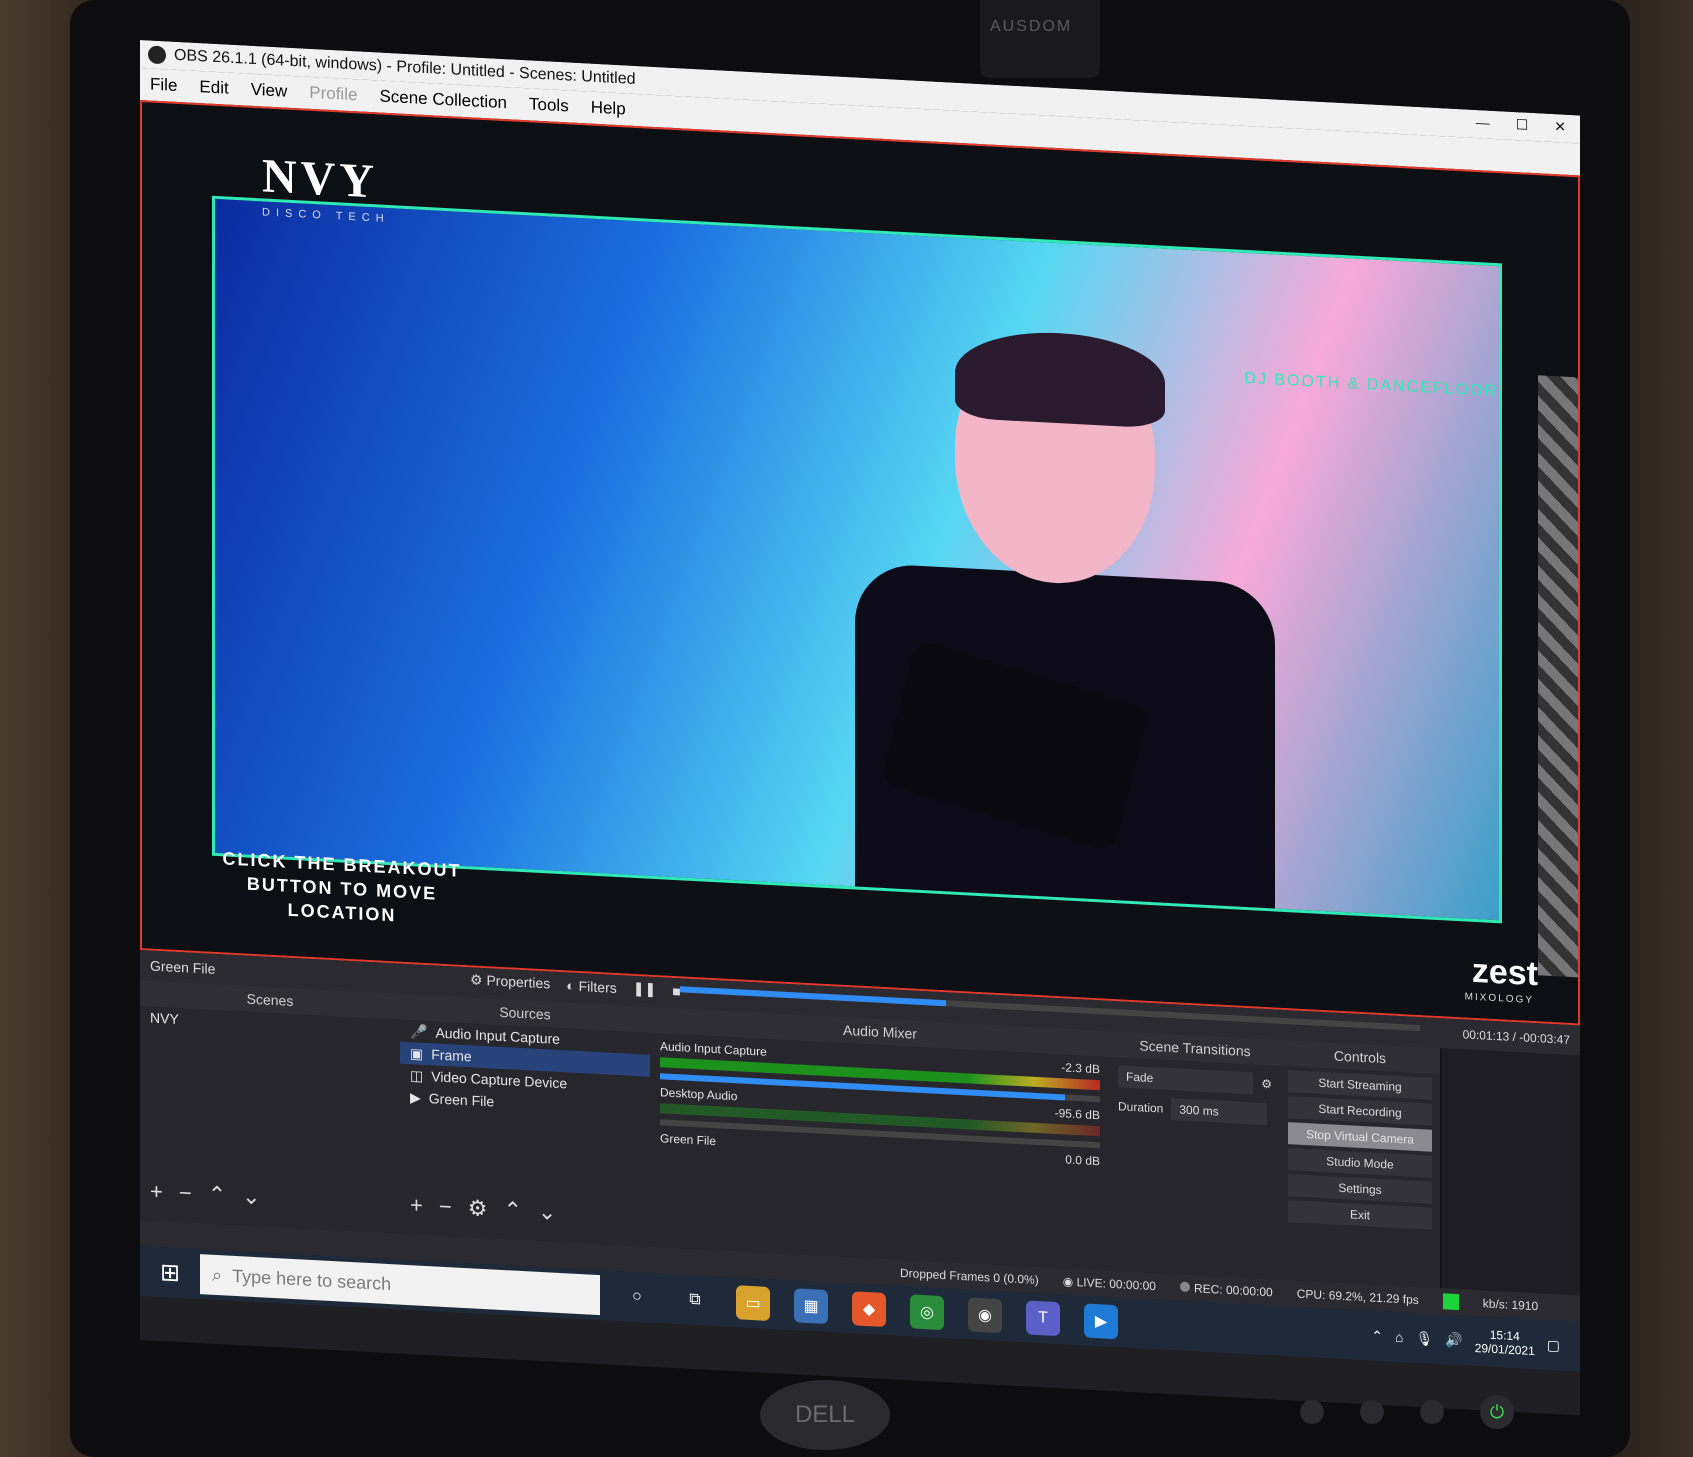 This screenshot has width=1693, height=1457. I want to click on webcam-brand: AUSDOM, so click(1031, 26).